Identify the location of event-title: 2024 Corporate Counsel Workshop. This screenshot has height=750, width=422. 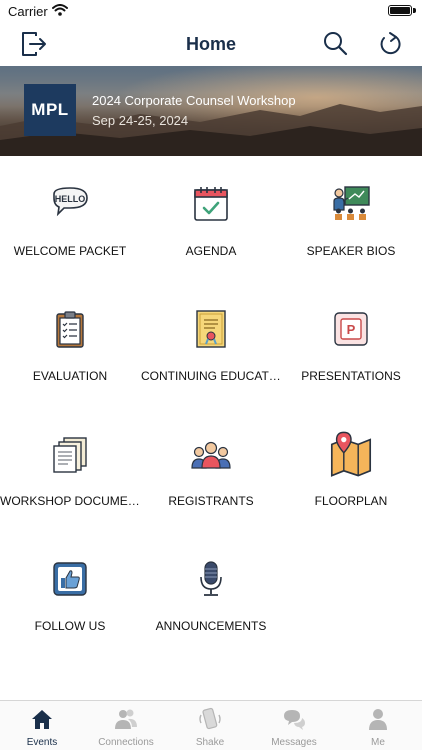
(194, 100).